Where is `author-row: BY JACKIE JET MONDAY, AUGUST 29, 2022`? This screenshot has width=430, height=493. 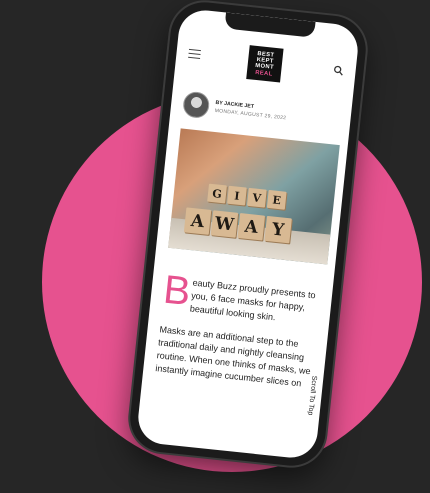 author-row: BY JACKIE JET MONDAY, AUGUST 29, 2022 is located at coordinates (262, 112).